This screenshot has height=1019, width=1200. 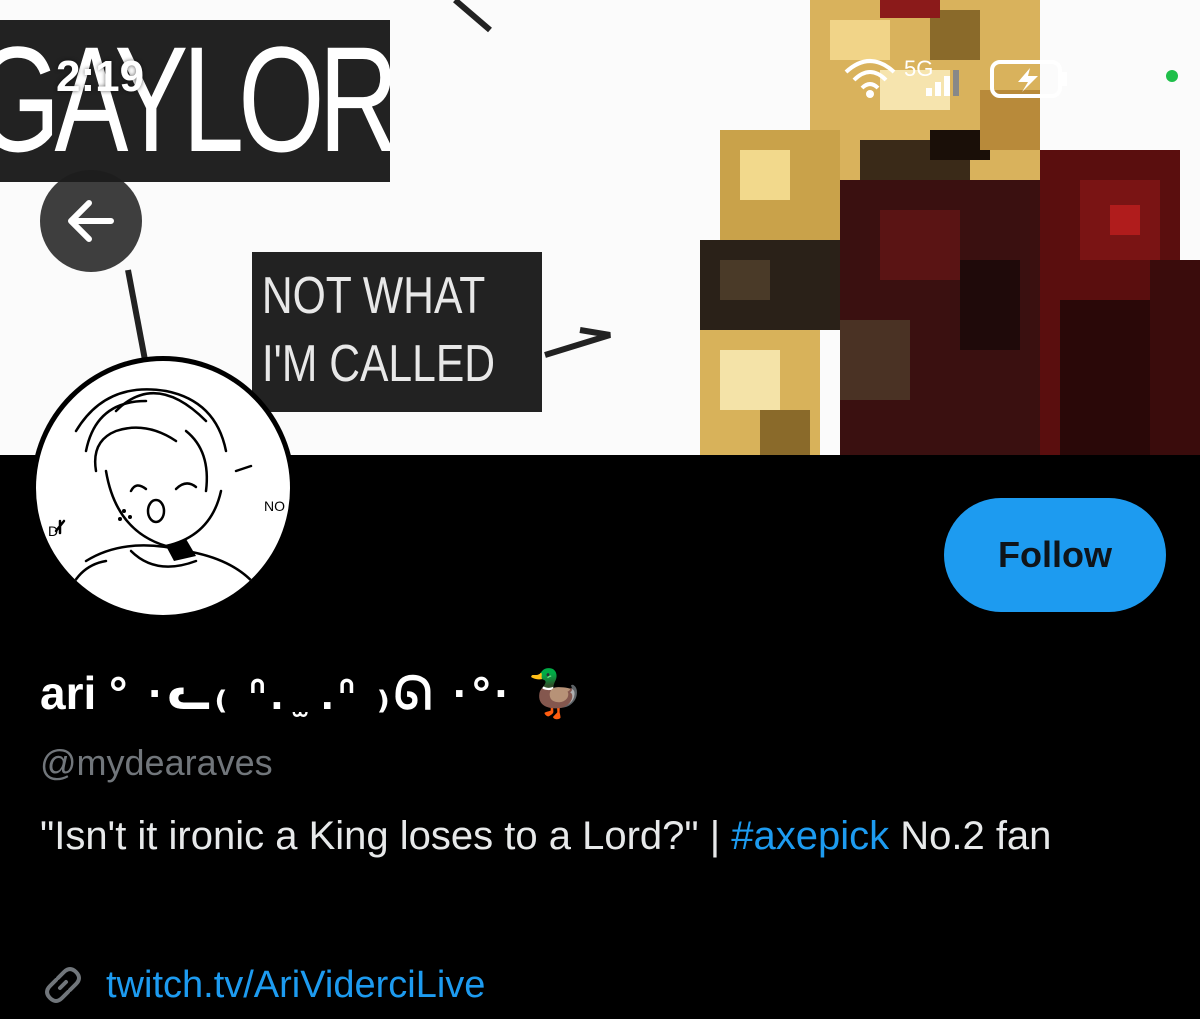 What do you see at coordinates (970, 836) in the screenshot?
I see `bio-text-end: No.2 fan` at bounding box center [970, 836].